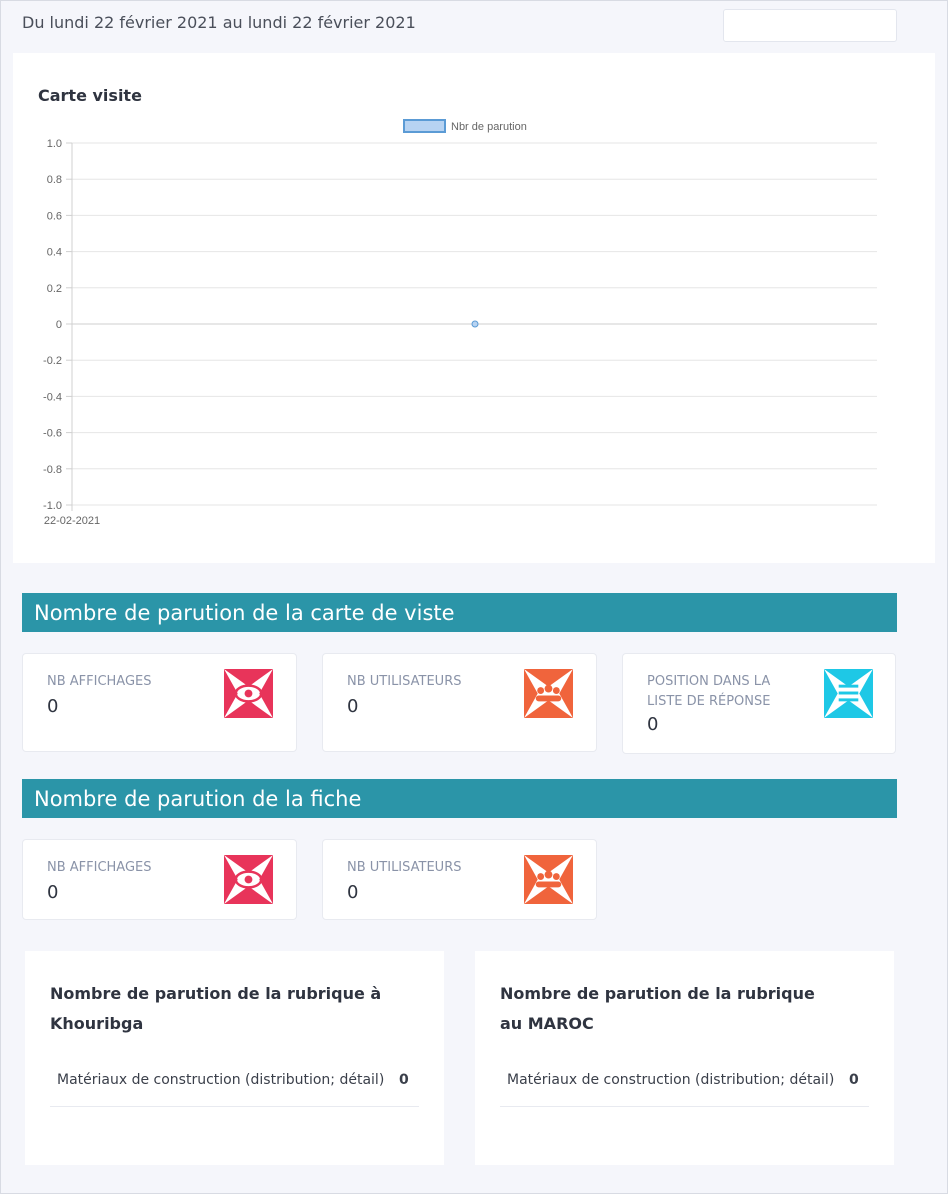  Describe the element at coordinates (459, 879) in the screenshot. I see `stat-card-fiche-utilisateurs: NB UTILISATEURS 0` at that location.